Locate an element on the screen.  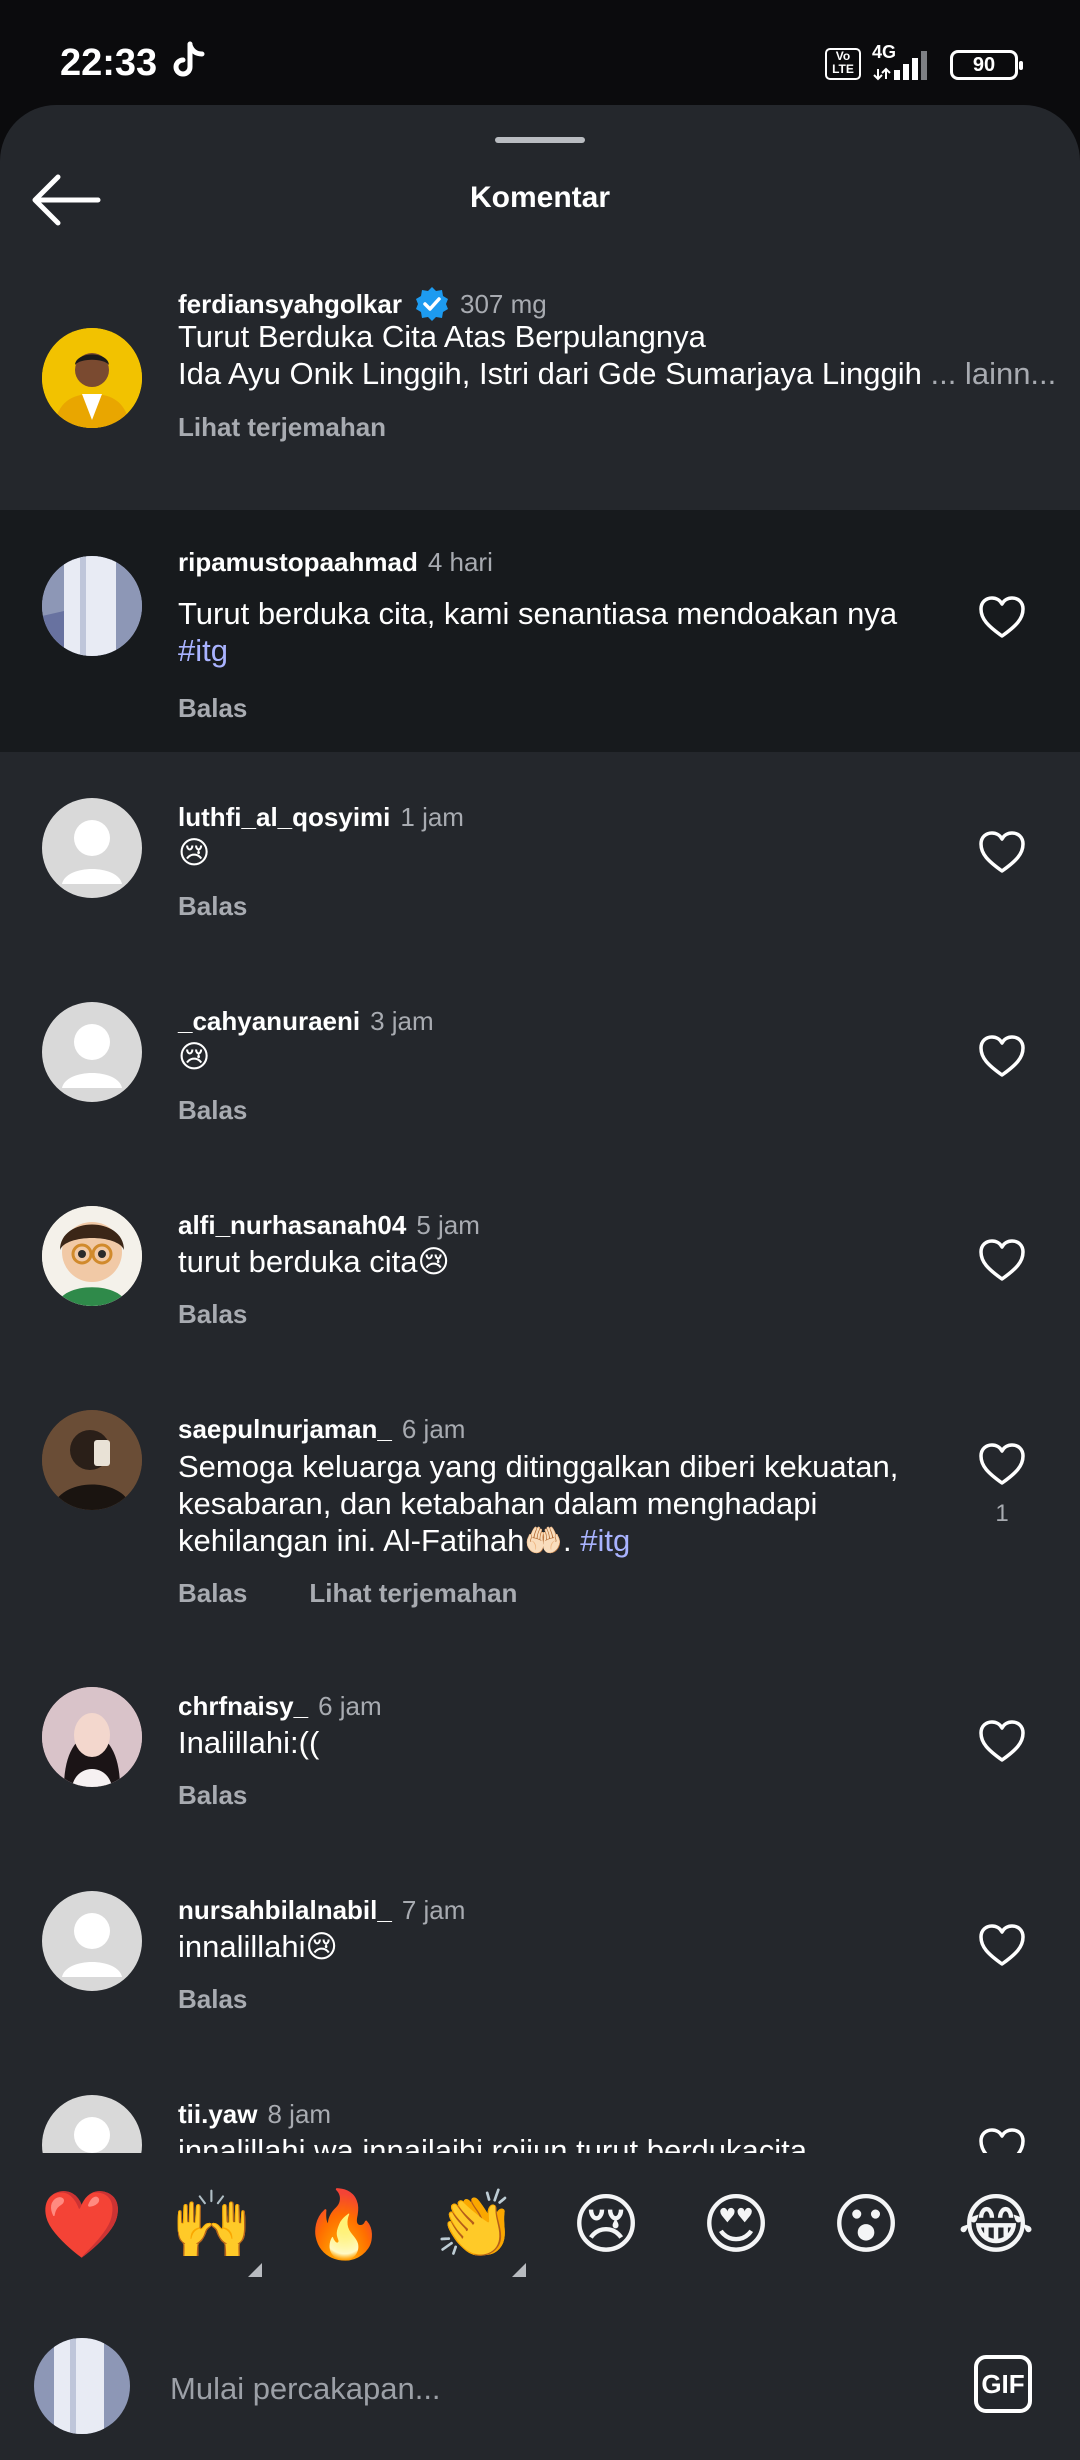
comment-meta: saepulnurjaman_ 6 jam is located at coordinates (321, 1429).